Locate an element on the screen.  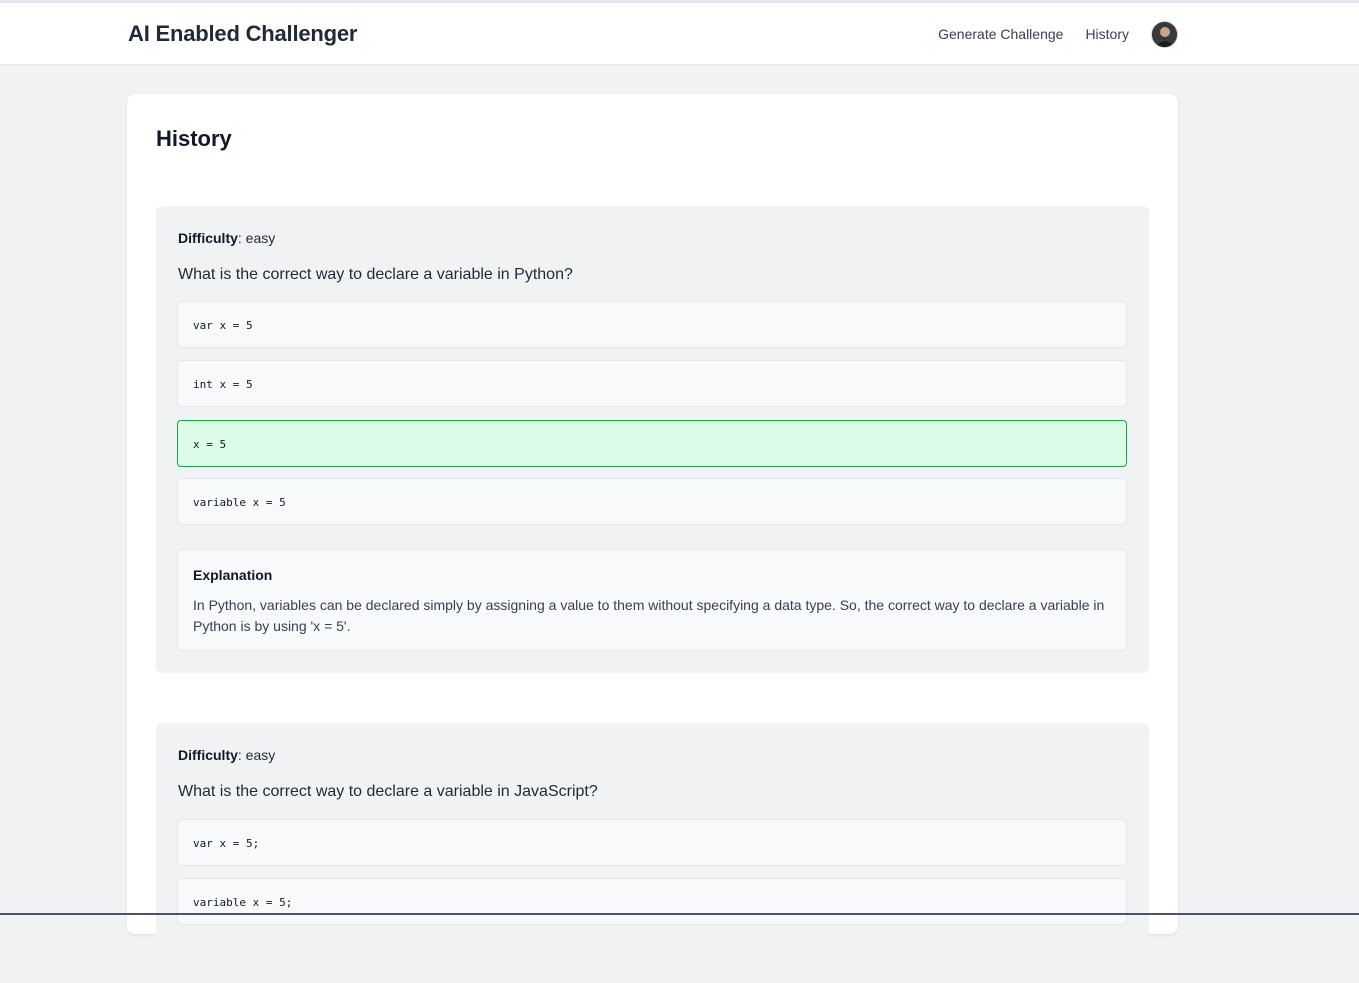
nav-links: Generate Challenge History is located at coordinates (1047, 34).